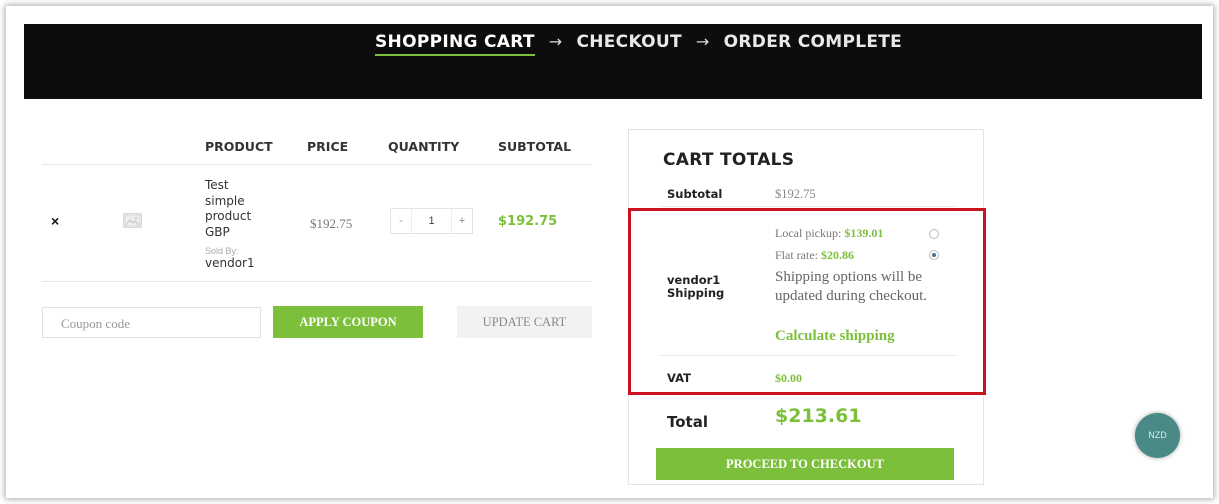 The height and width of the screenshot is (504, 1219). What do you see at coordinates (348, 322) in the screenshot?
I see `apply-coupon-button: APPLY COUPON` at bounding box center [348, 322].